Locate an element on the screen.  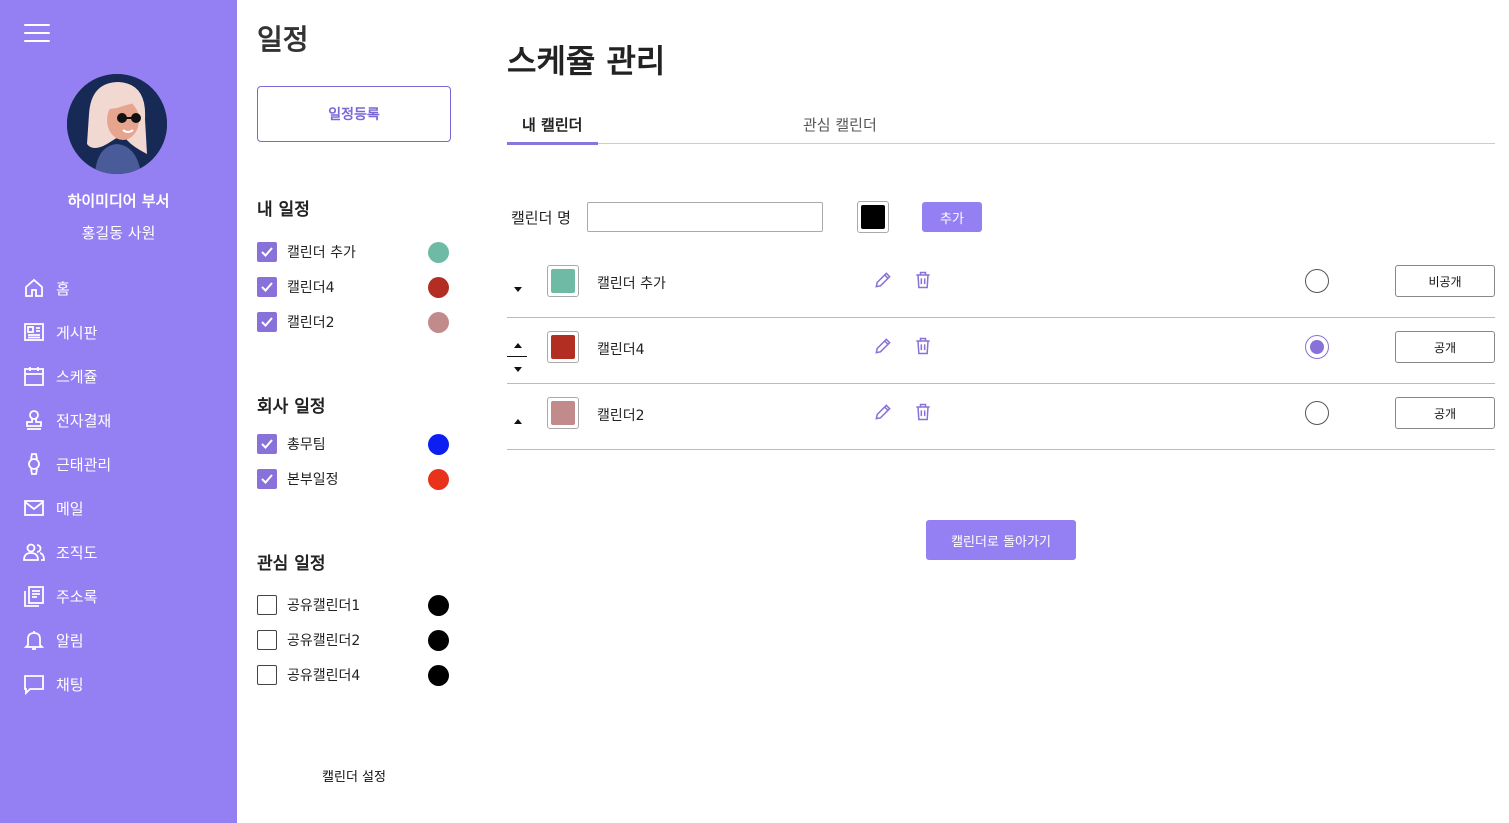
page-title: 스케쥴 관리 is located at coordinates (586, 61).